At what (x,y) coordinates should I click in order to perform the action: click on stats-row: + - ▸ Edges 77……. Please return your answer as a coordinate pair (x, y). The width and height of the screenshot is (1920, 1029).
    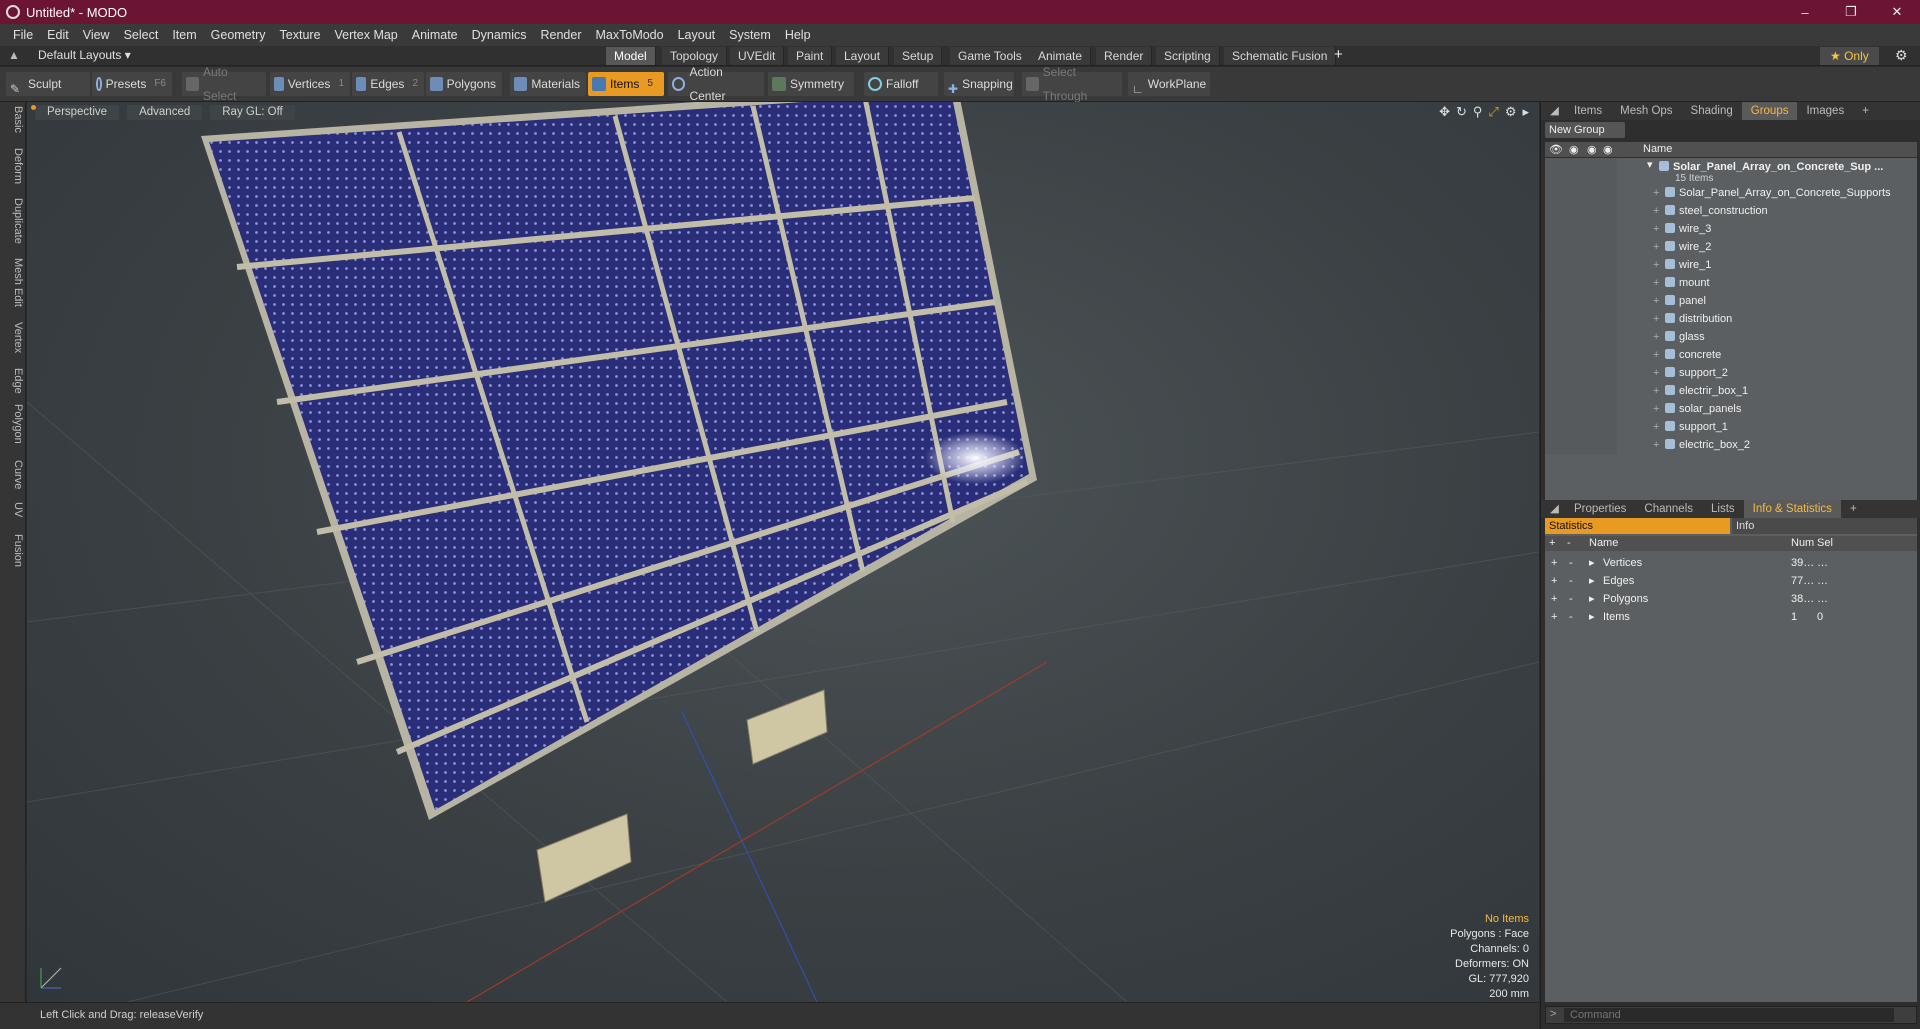
    Looking at the image, I should click on (1731, 581).